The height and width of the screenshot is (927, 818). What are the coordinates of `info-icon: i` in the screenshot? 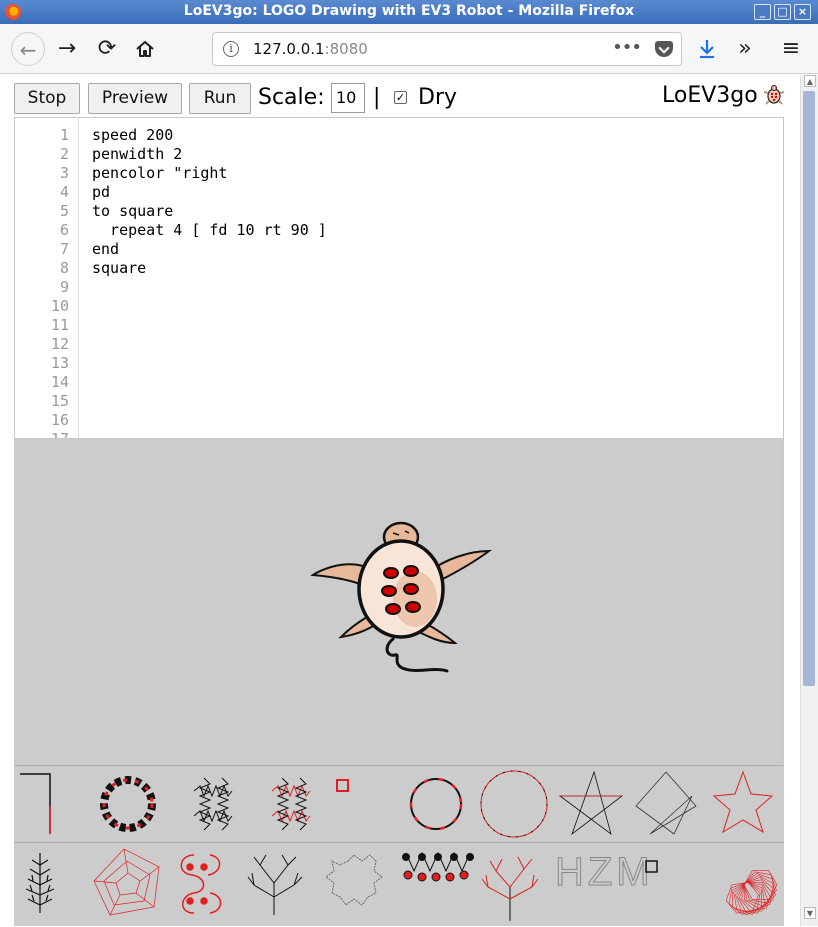 It's located at (231, 49).